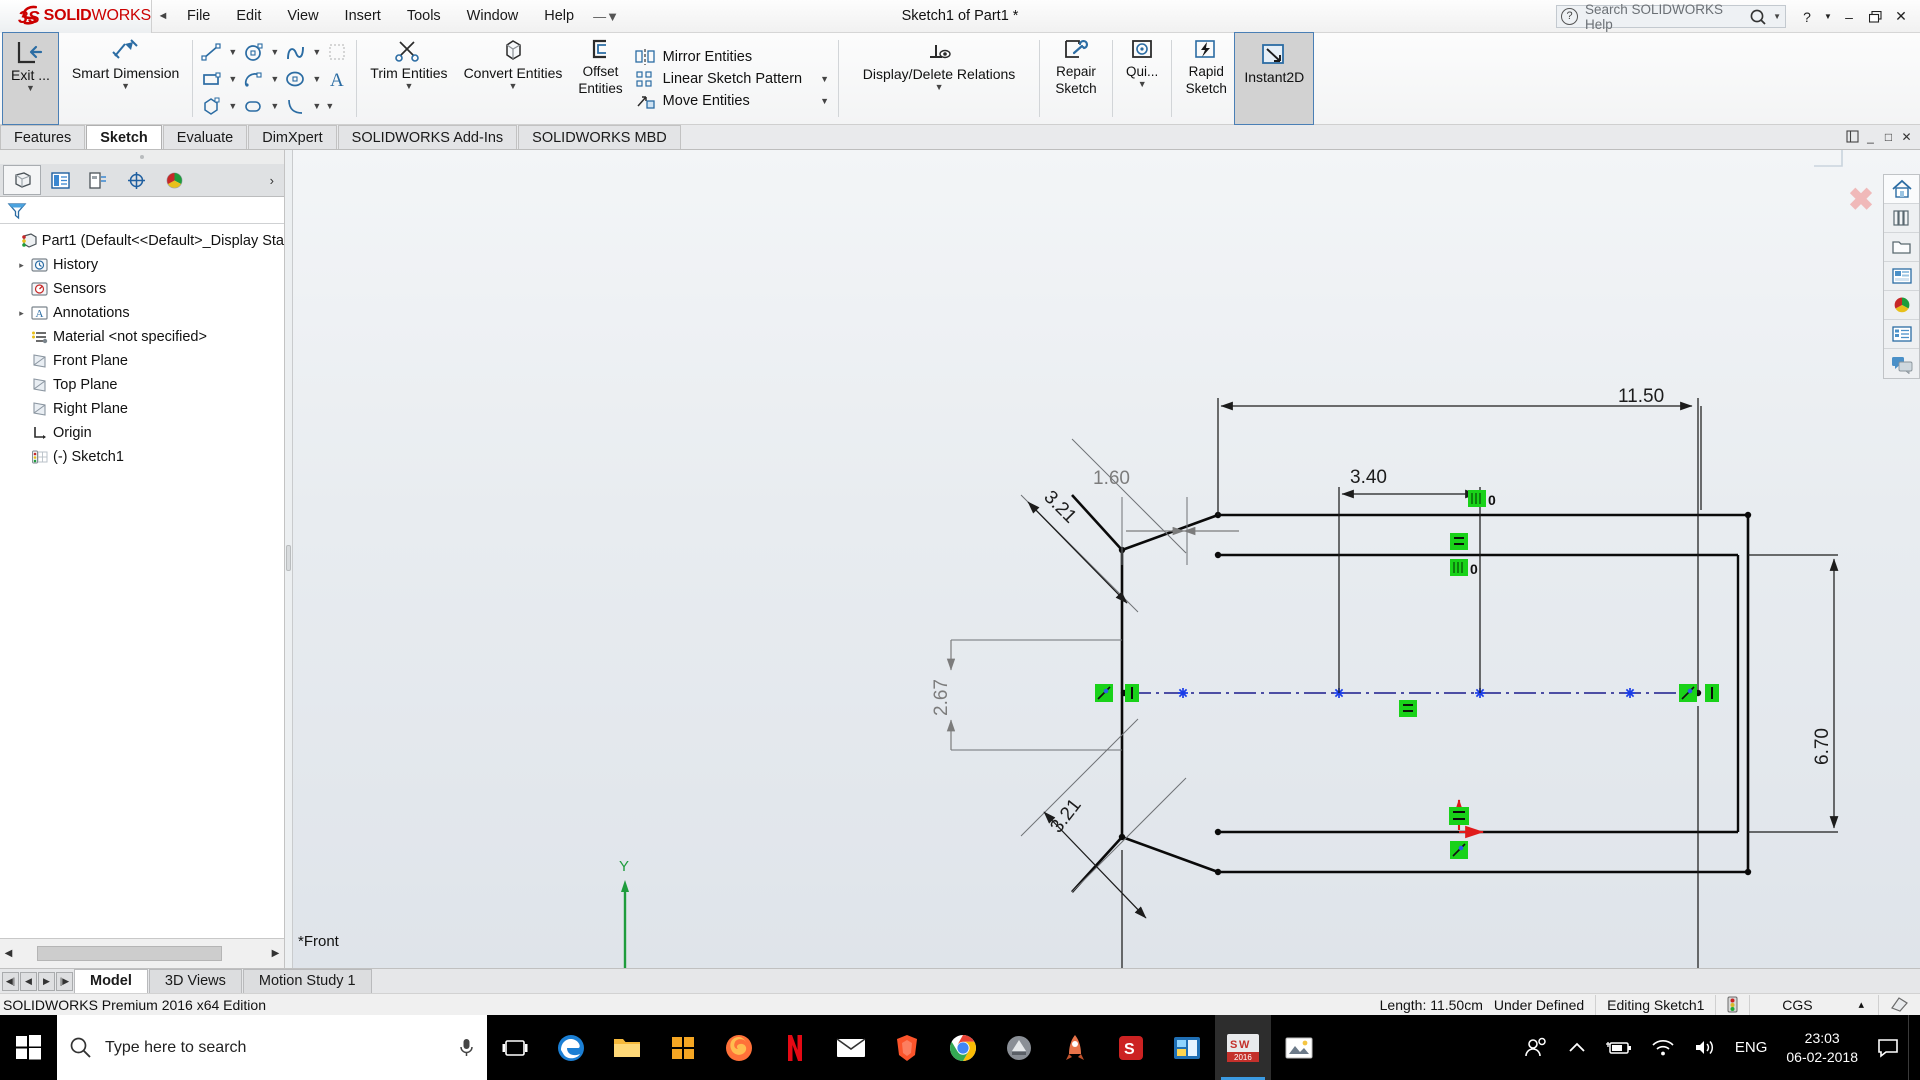 This screenshot has width=1920, height=1080. Describe the element at coordinates (1142, 84) in the screenshot. I see `quick-snaps-caret: ▼` at that location.